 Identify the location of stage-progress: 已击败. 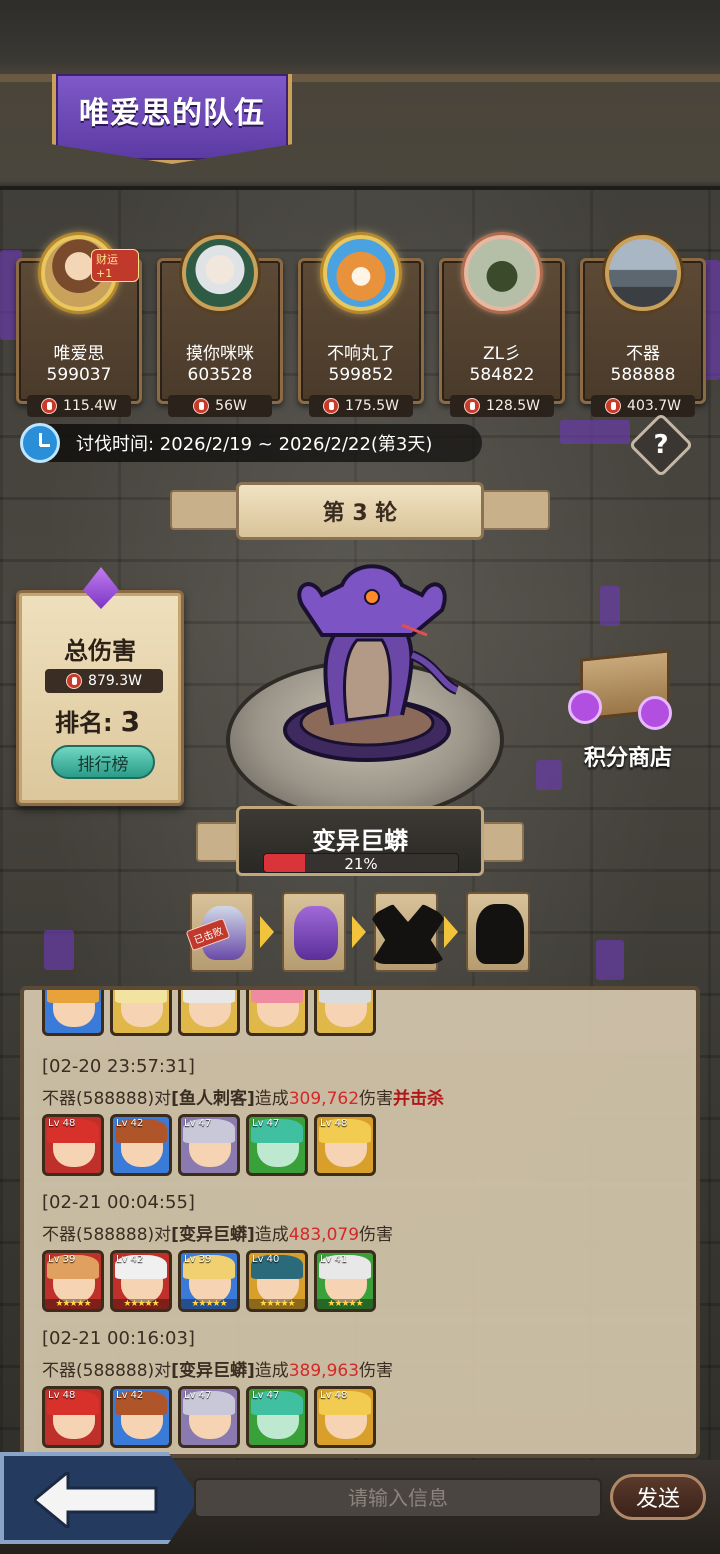
(358, 932).